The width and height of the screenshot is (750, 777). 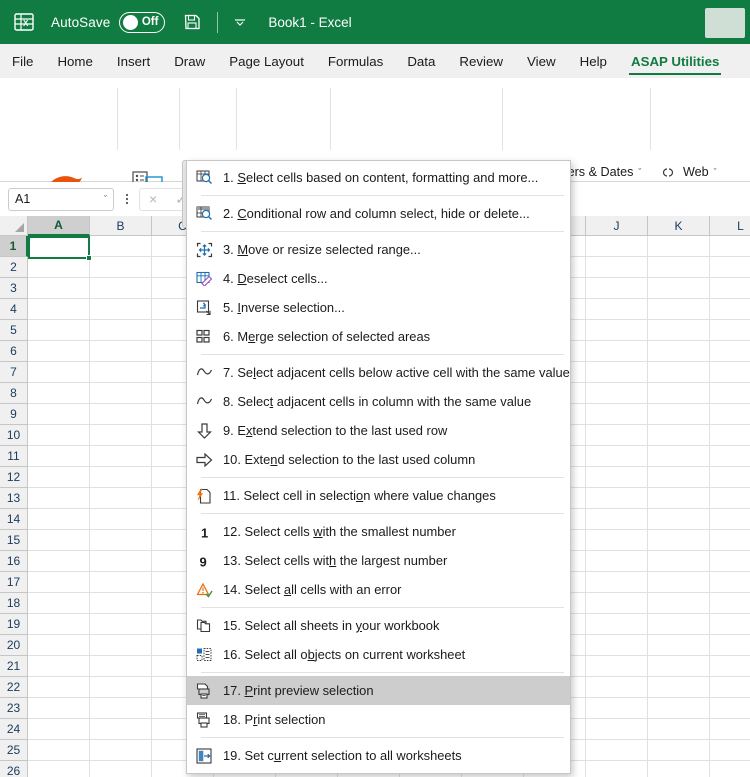 I want to click on cell-J21, so click(x=617, y=666).